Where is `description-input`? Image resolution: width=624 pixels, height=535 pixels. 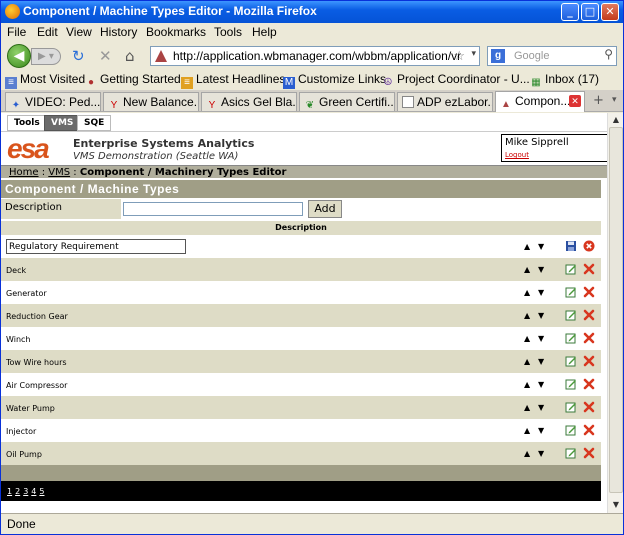
description-input is located at coordinates (213, 209).